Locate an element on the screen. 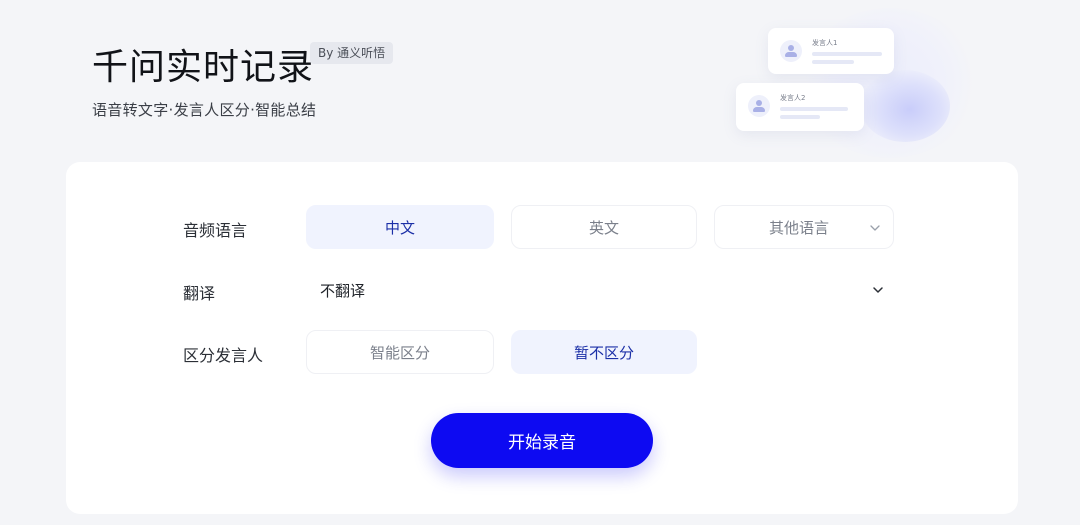 The width and height of the screenshot is (1080, 525). voice-wave-graphic is located at coordinates (905, 106).